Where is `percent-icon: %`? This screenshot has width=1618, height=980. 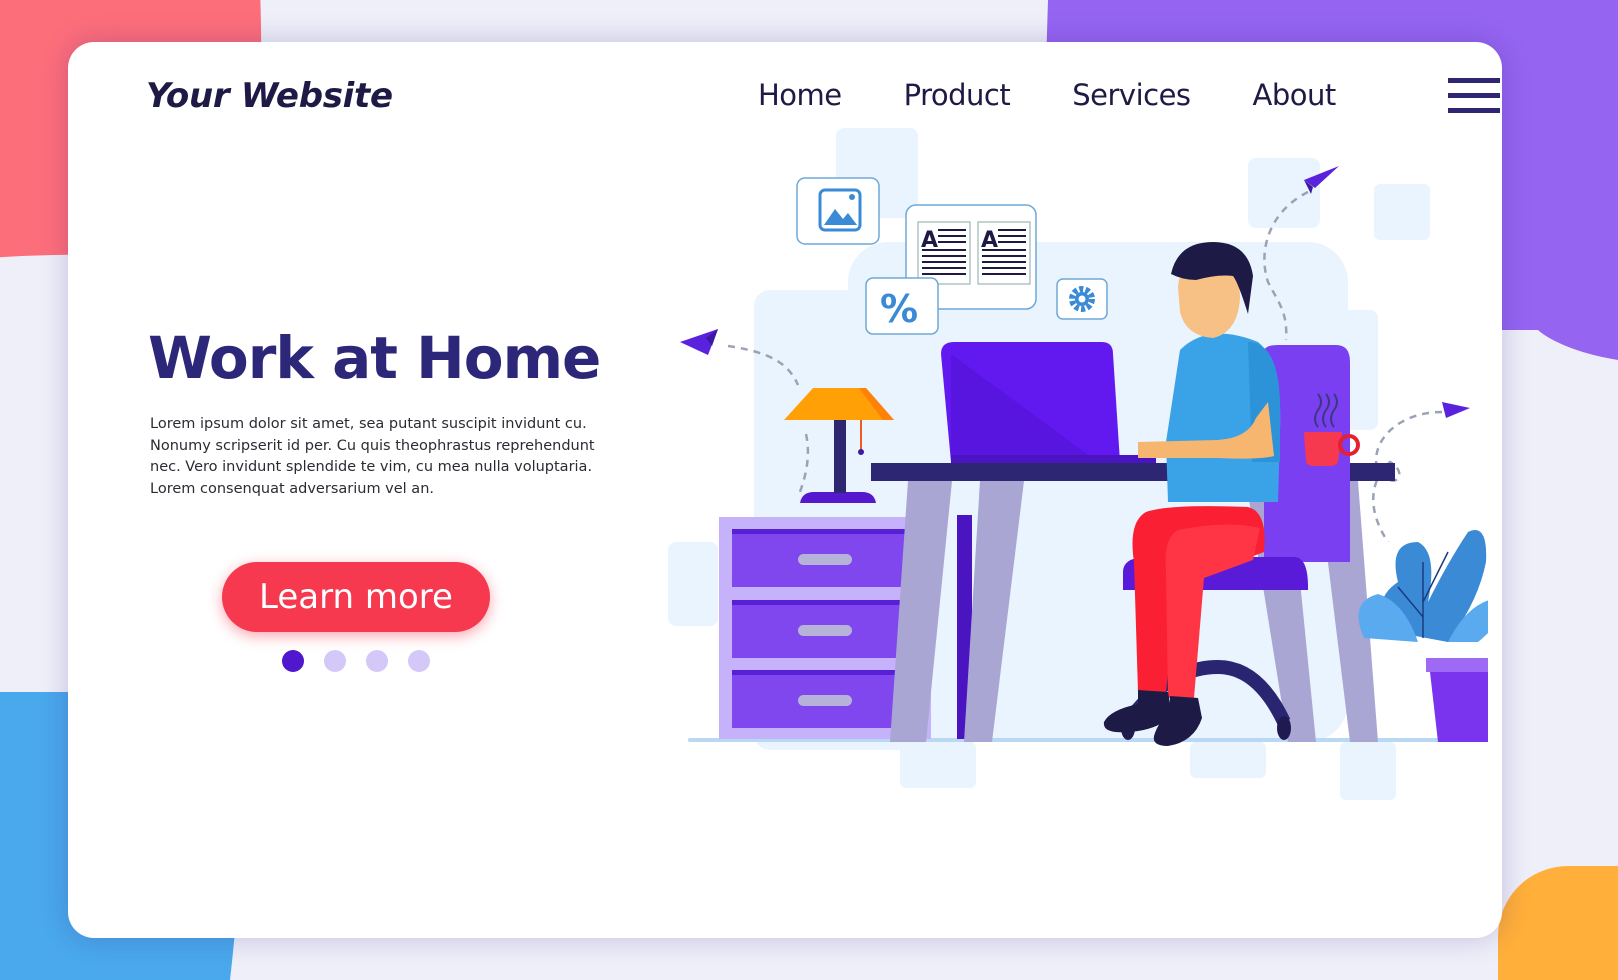
percent-icon: % is located at coordinates (902, 306).